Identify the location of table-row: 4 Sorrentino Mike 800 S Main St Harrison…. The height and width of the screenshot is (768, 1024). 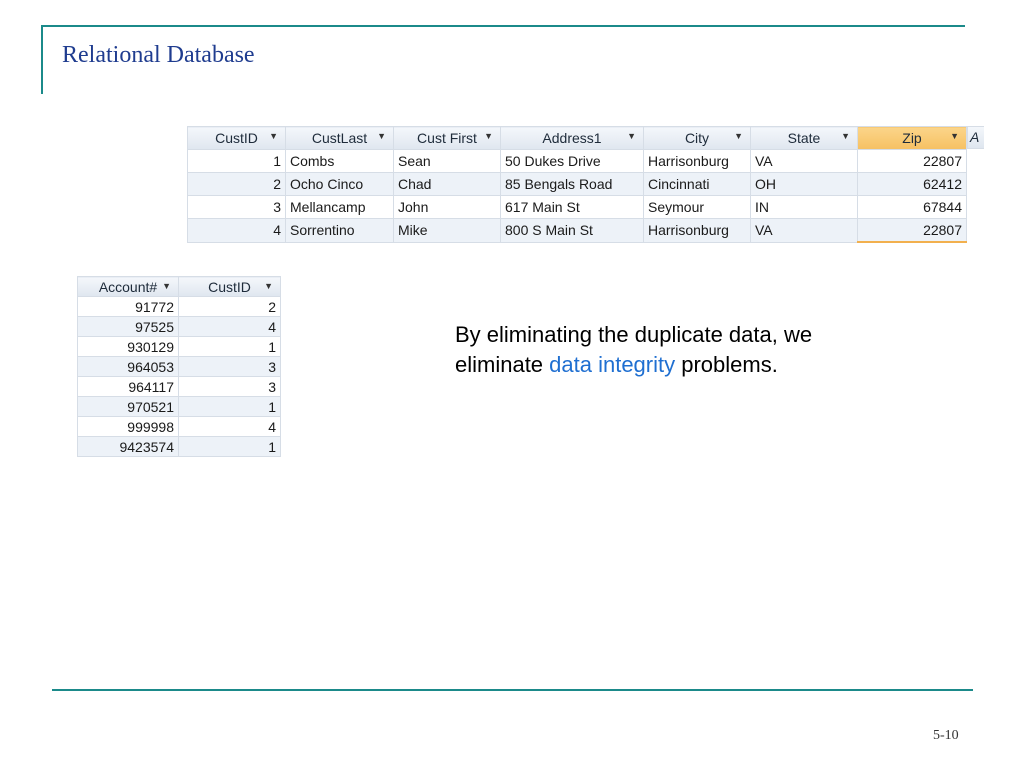
(577, 230).